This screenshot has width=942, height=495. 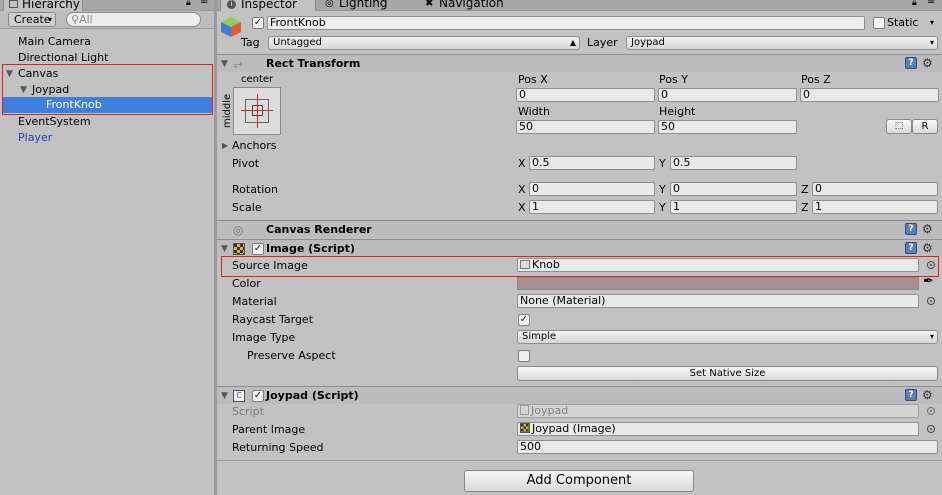 I want to click on raw-edit-button: R, so click(x=925, y=126).